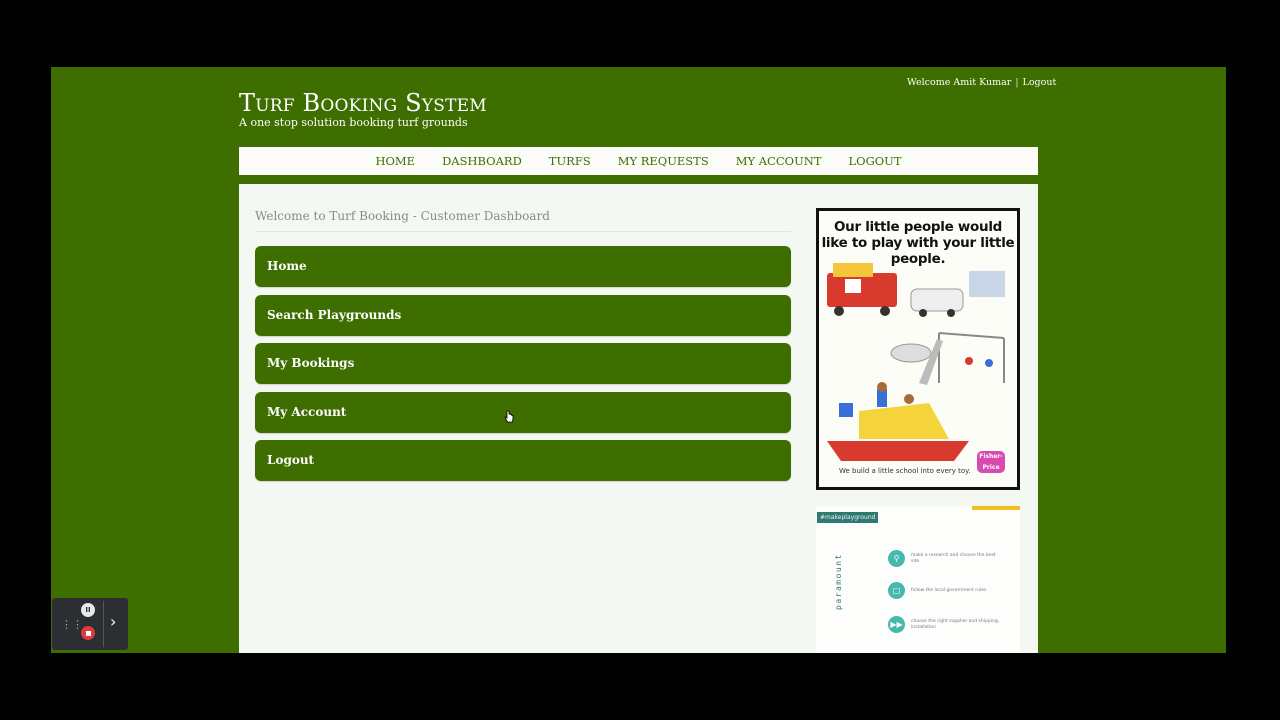 Image resolution: width=1280 pixels, height=720 pixels. I want to click on nav-home: HOME, so click(395, 161).